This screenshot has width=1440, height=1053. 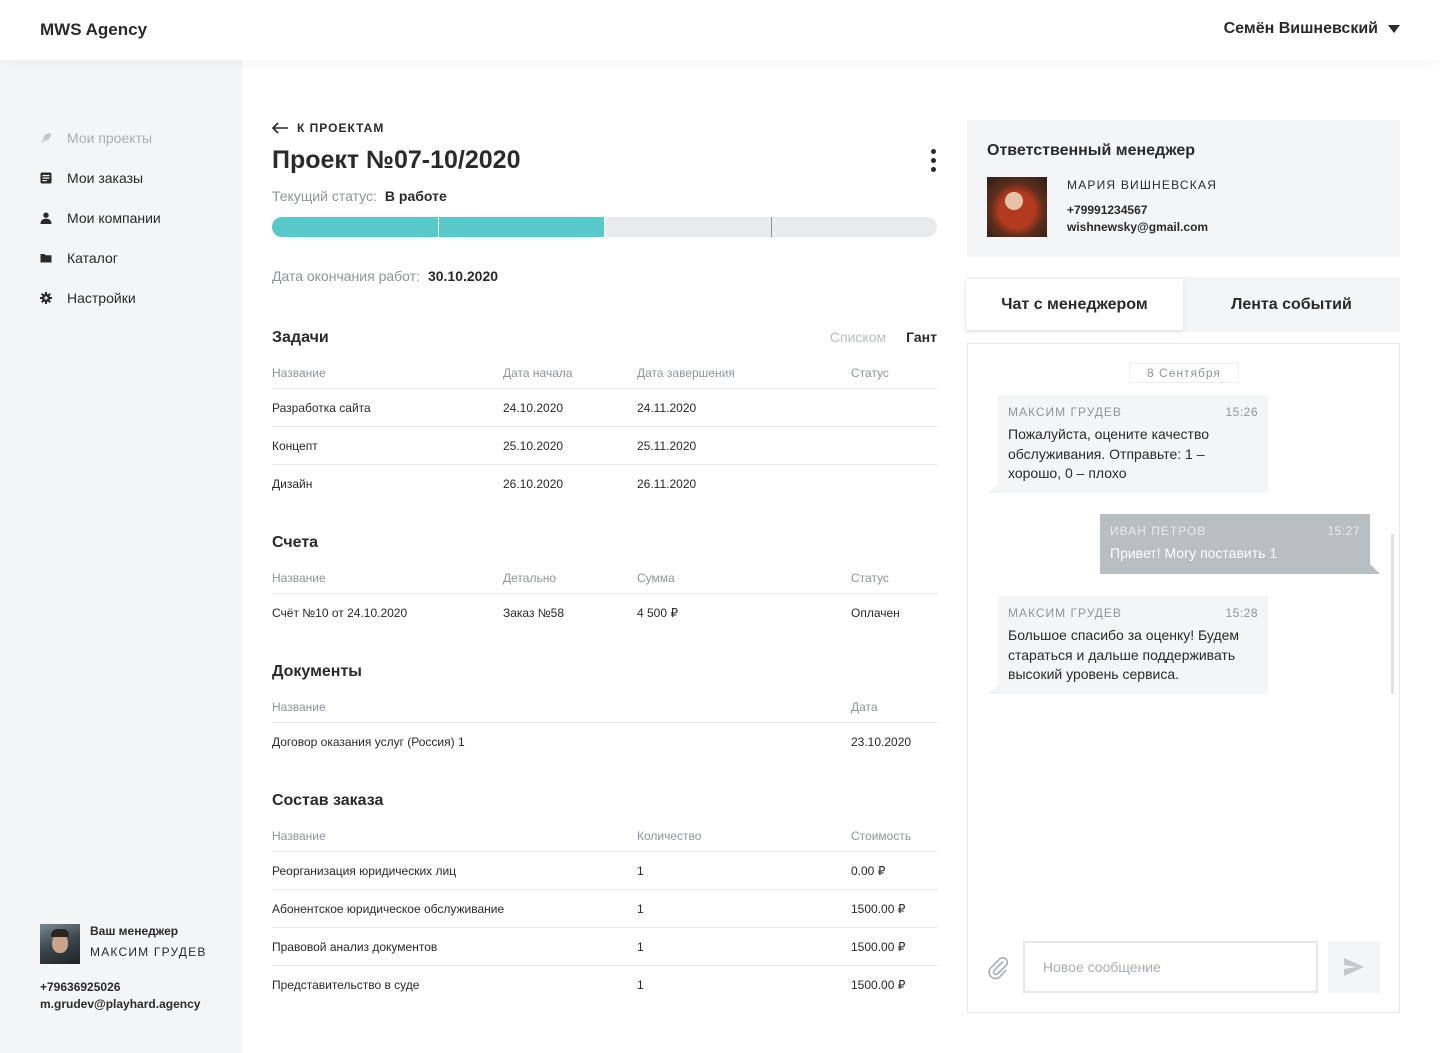 I want to click on table-row: Концепт 25.10.2020 25.11.2020, so click(x=604, y=446).